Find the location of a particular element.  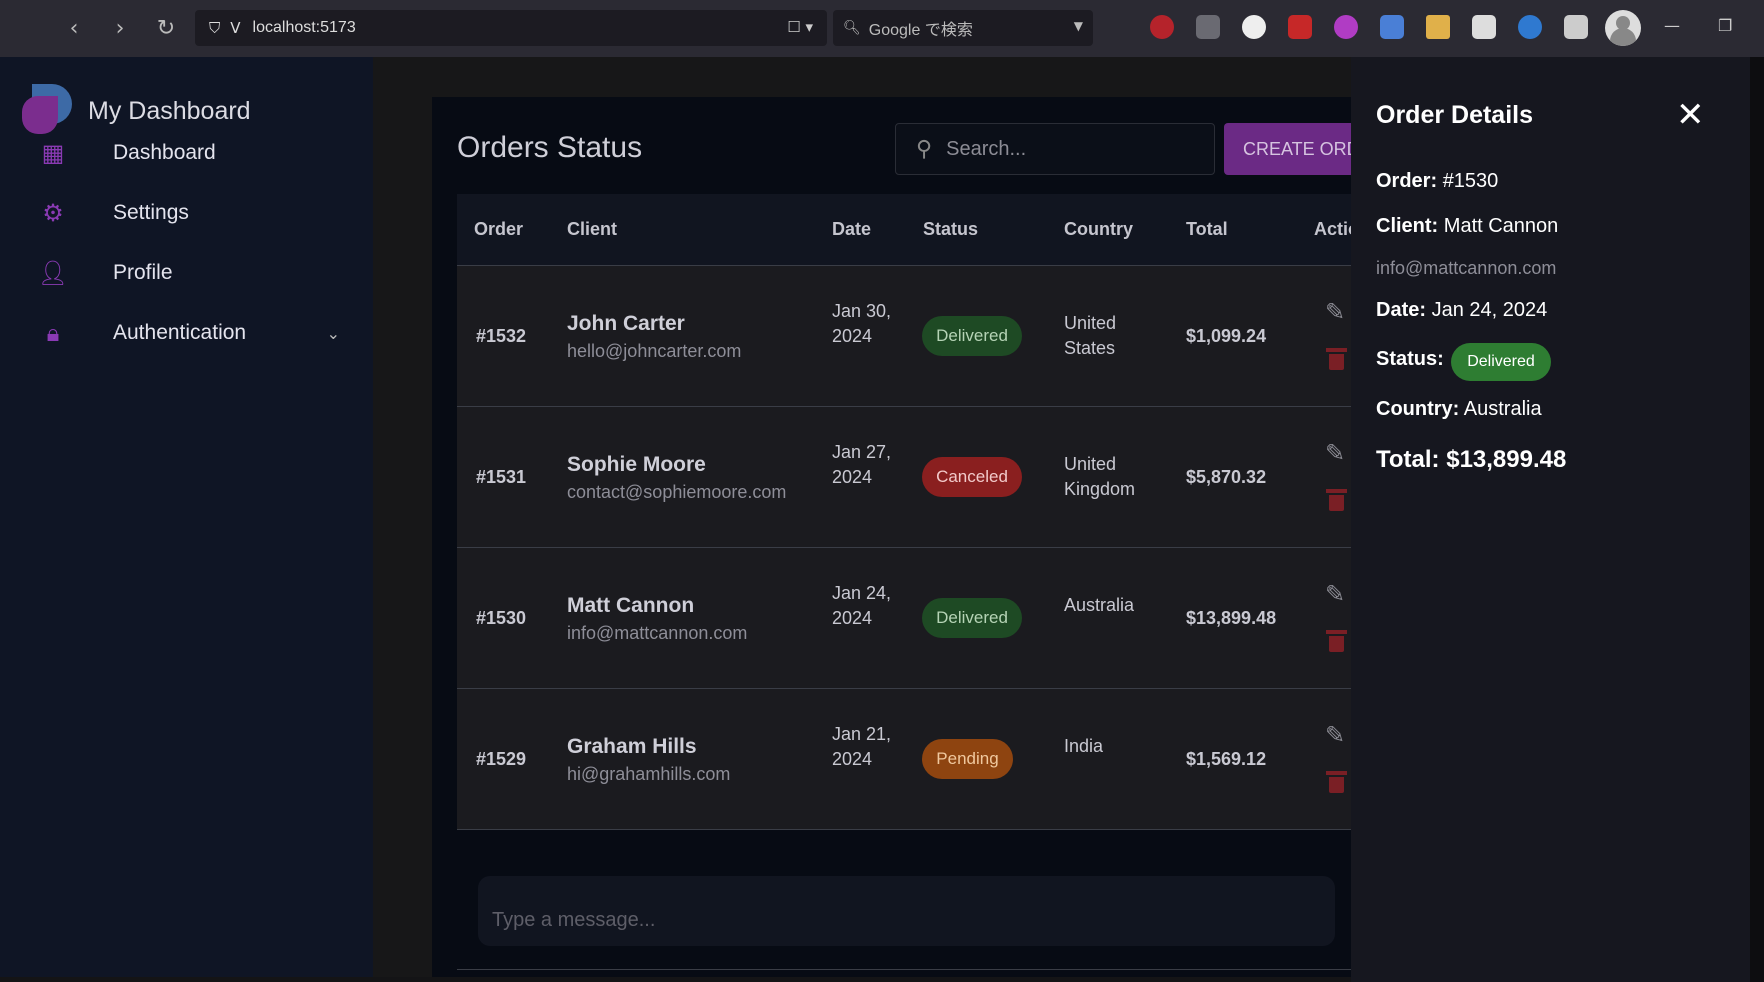

bookmark-icon: ☐ ▾ is located at coordinates (800, 27).